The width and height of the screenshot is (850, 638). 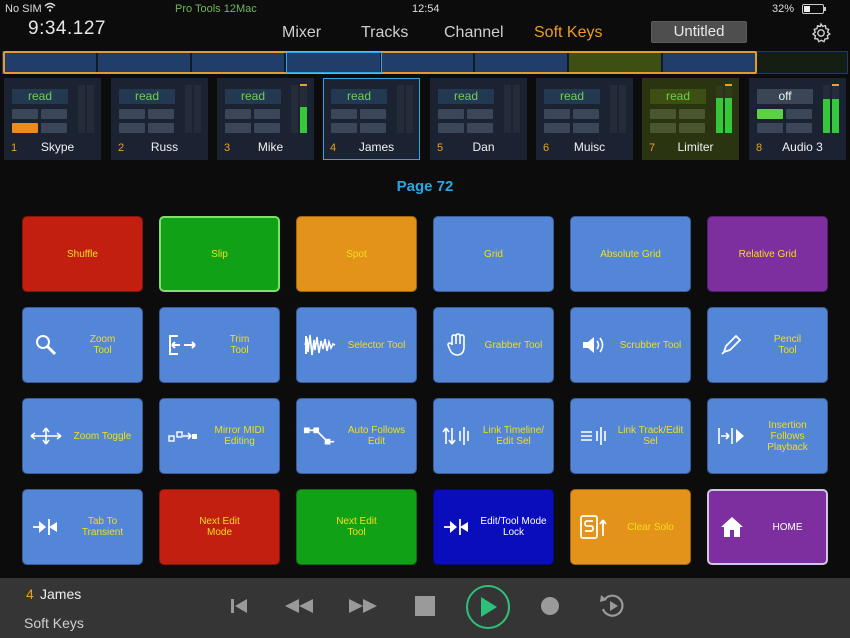 What do you see at coordinates (219, 527) in the screenshot?
I see `softkey-next-edit-mode: Next Edit Mode` at bounding box center [219, 527].